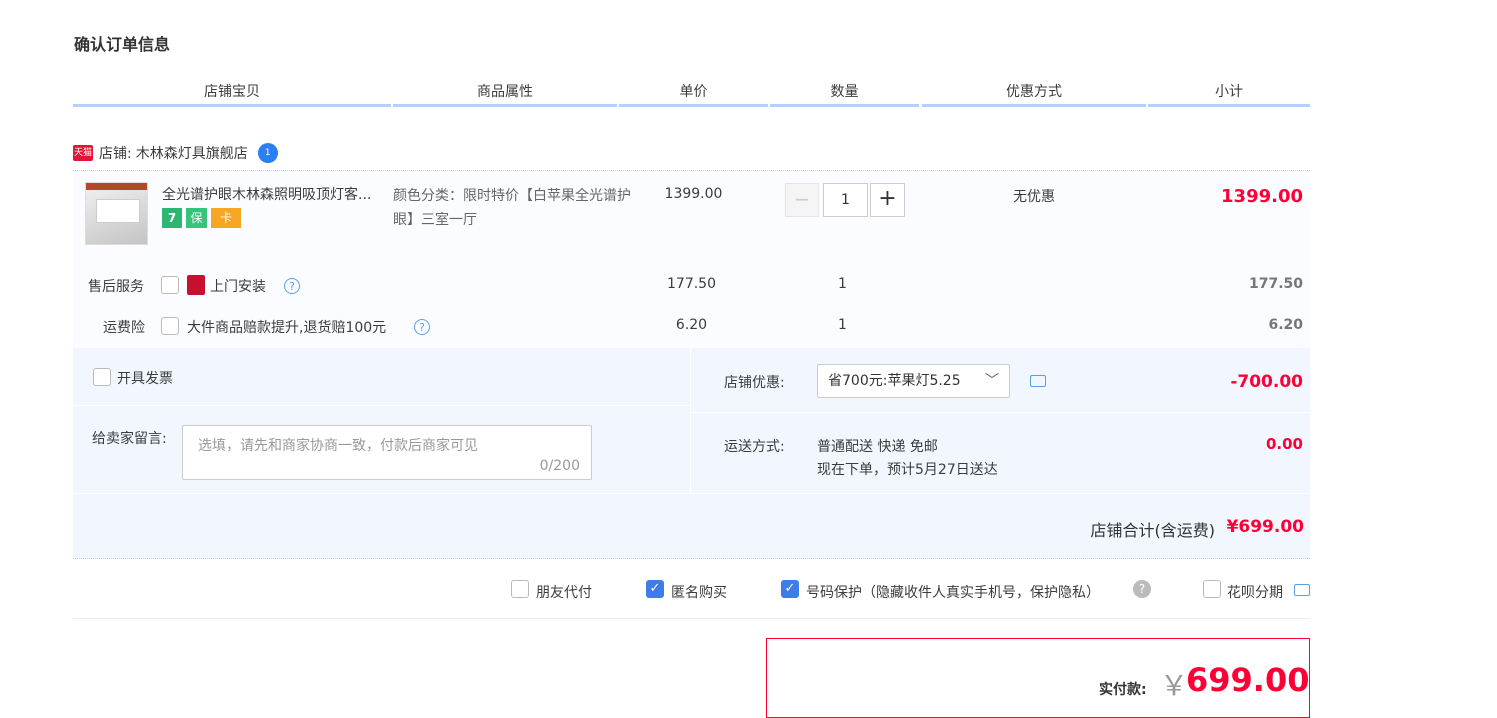  I want to click on friend-pay-checkbox, so click(520, 589).